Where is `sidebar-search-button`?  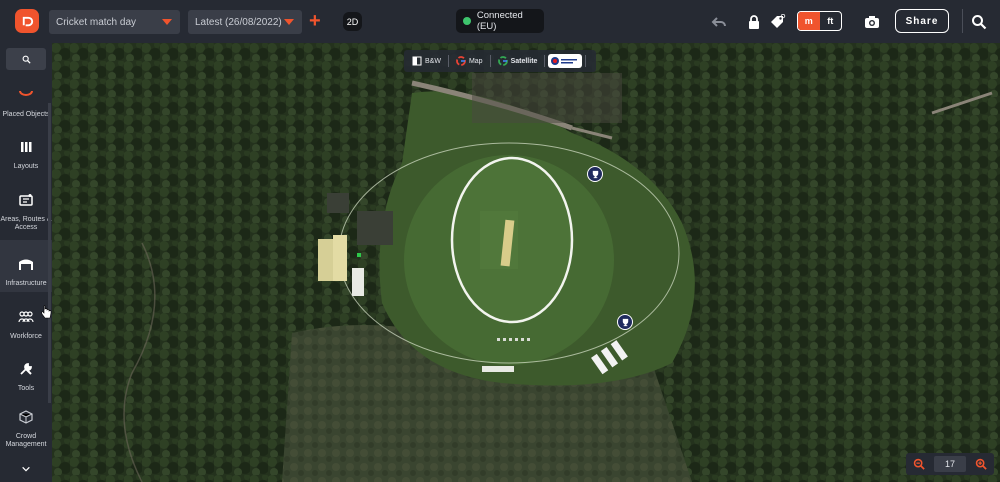
sidebar-search-button is located at coordinates (26, 59).